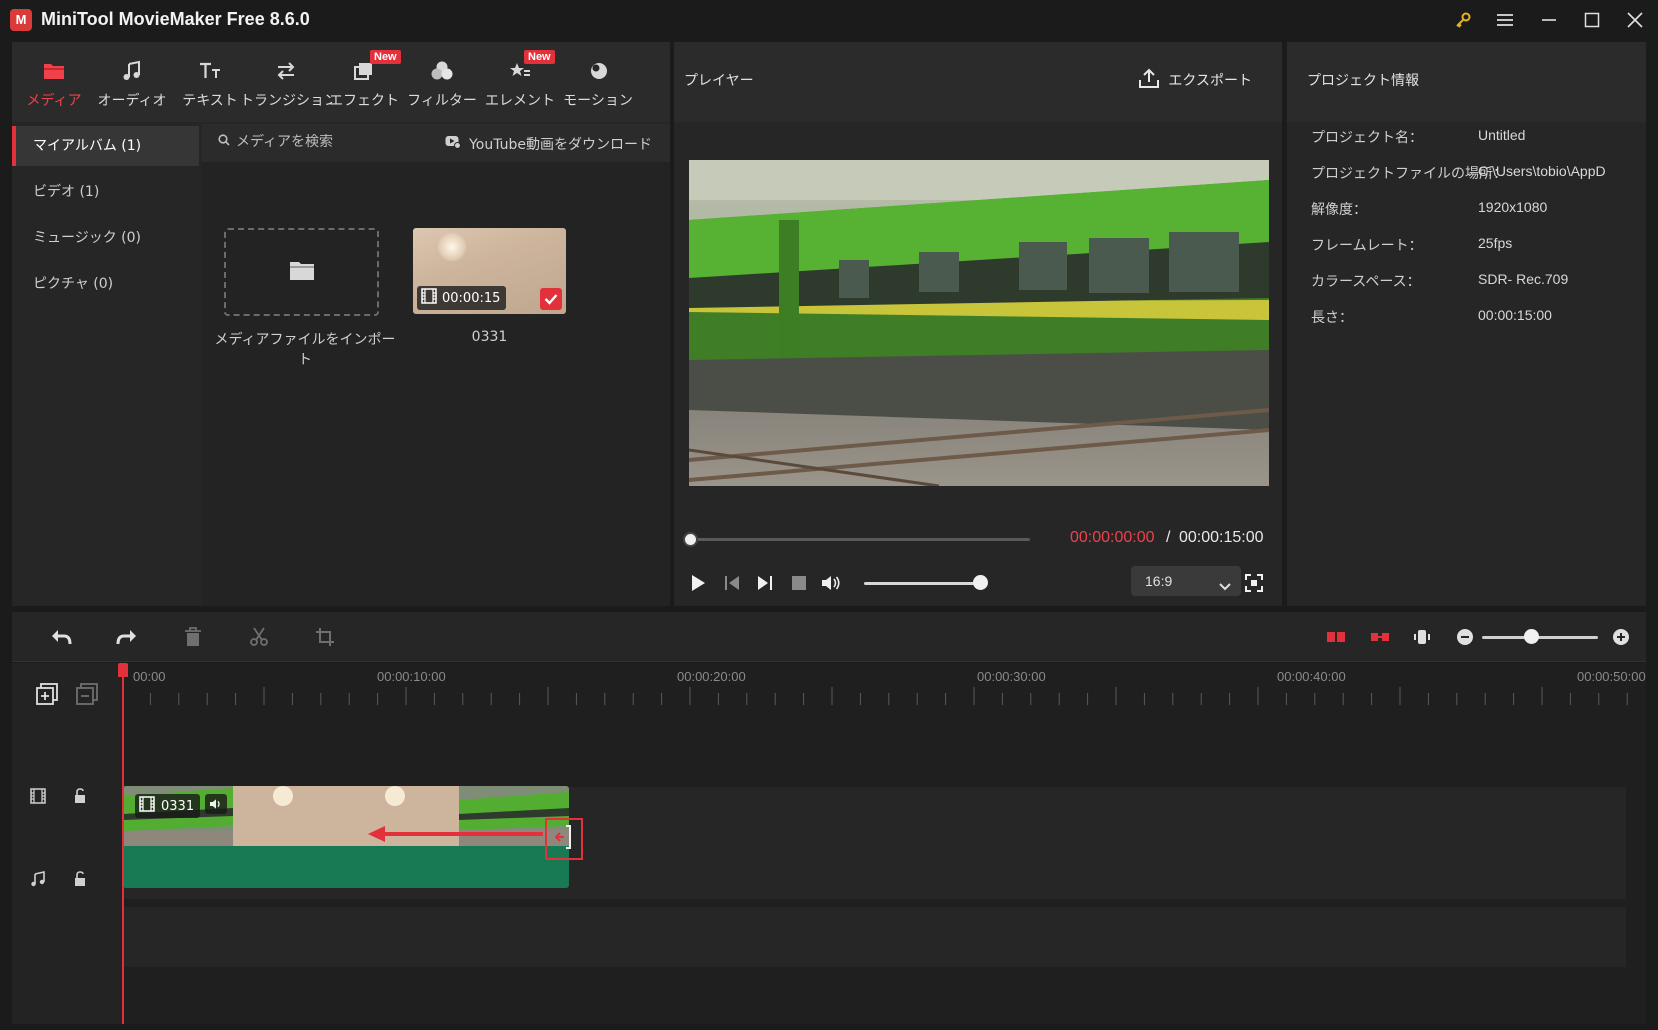  I want to click on add-track-icon, so click(47, 696).